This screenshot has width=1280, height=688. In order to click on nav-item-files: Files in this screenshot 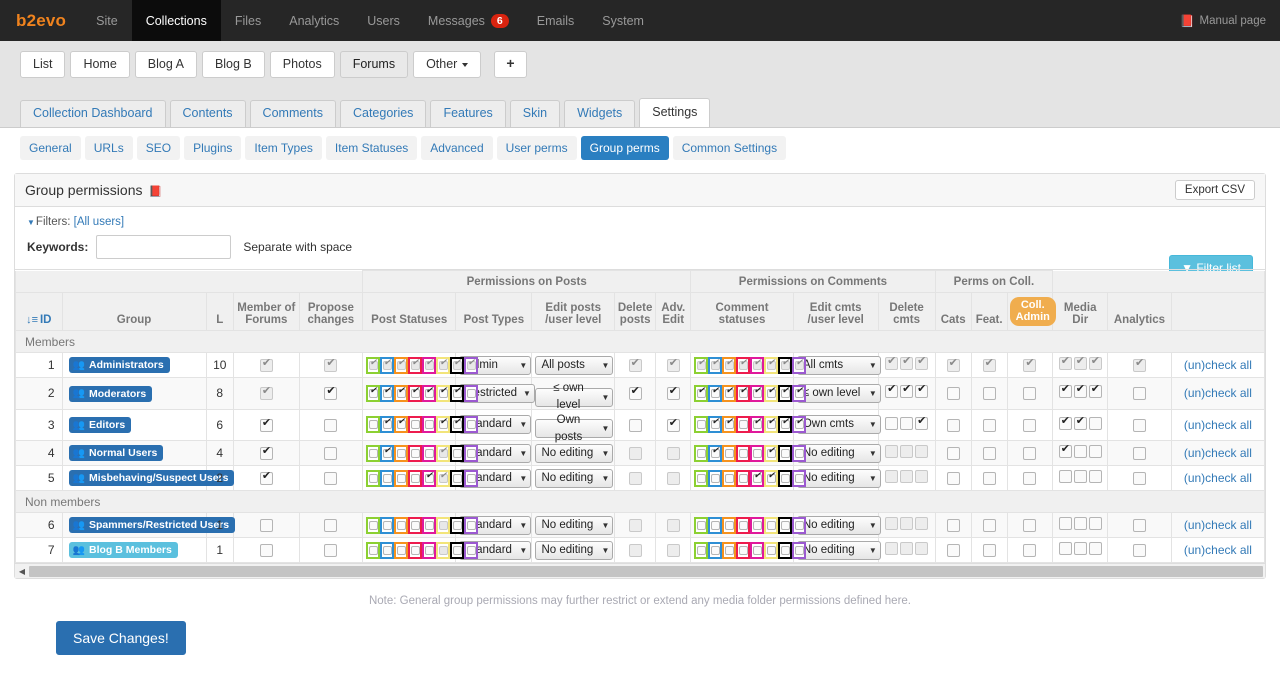, I will do `click(248, 20)`.